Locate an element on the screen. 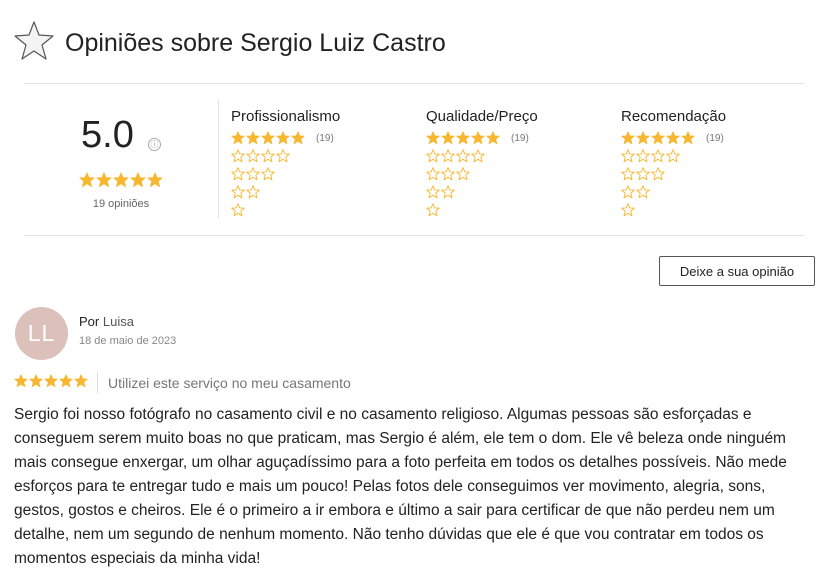  overall-stars is located at coordinates (121, 180).